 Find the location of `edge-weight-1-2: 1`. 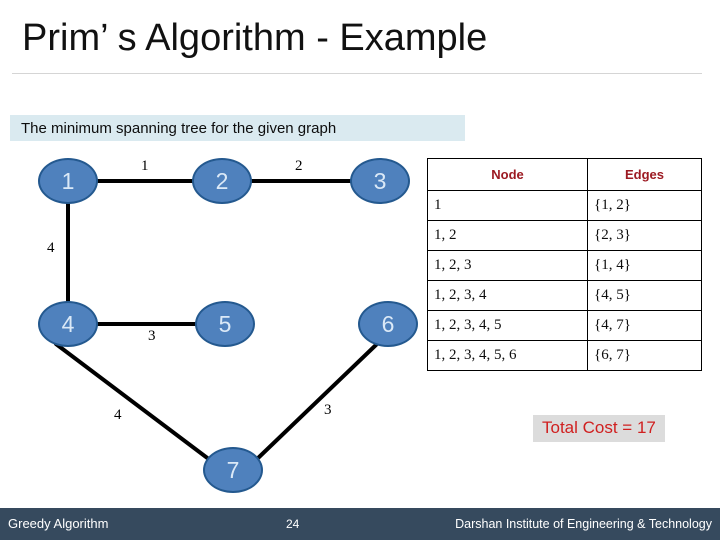

edge-weight-1-2: 1 is located at coordinates (145, 166).